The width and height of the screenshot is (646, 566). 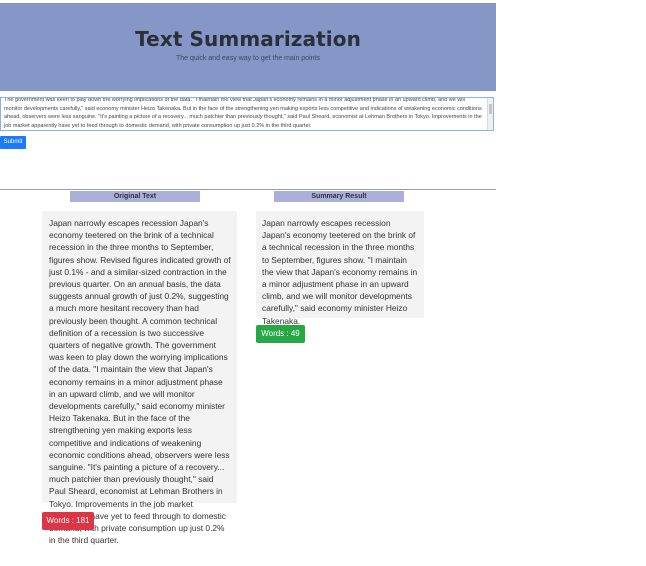 I want to click on page-title: Text Summarization, so click(x=248, y=39).